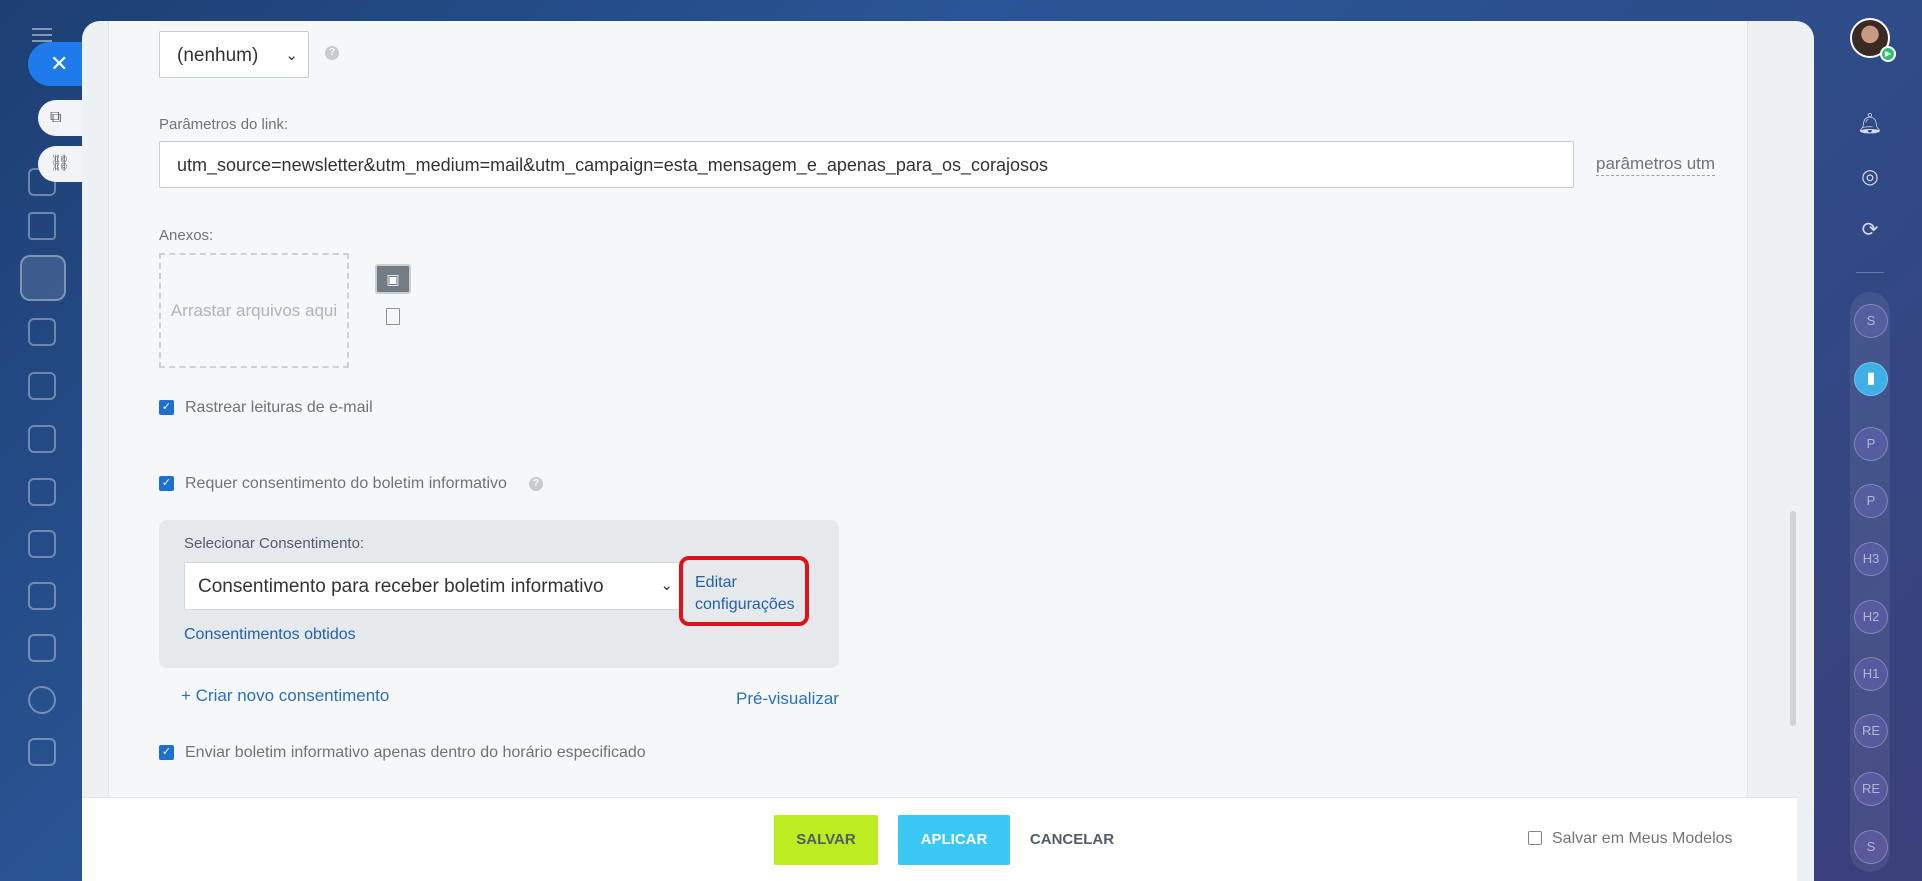 The height and width of the screenshot is (881, 1922). I want to click on obtained-consents-link: Consentimentos obtidos, so click(270, 635).